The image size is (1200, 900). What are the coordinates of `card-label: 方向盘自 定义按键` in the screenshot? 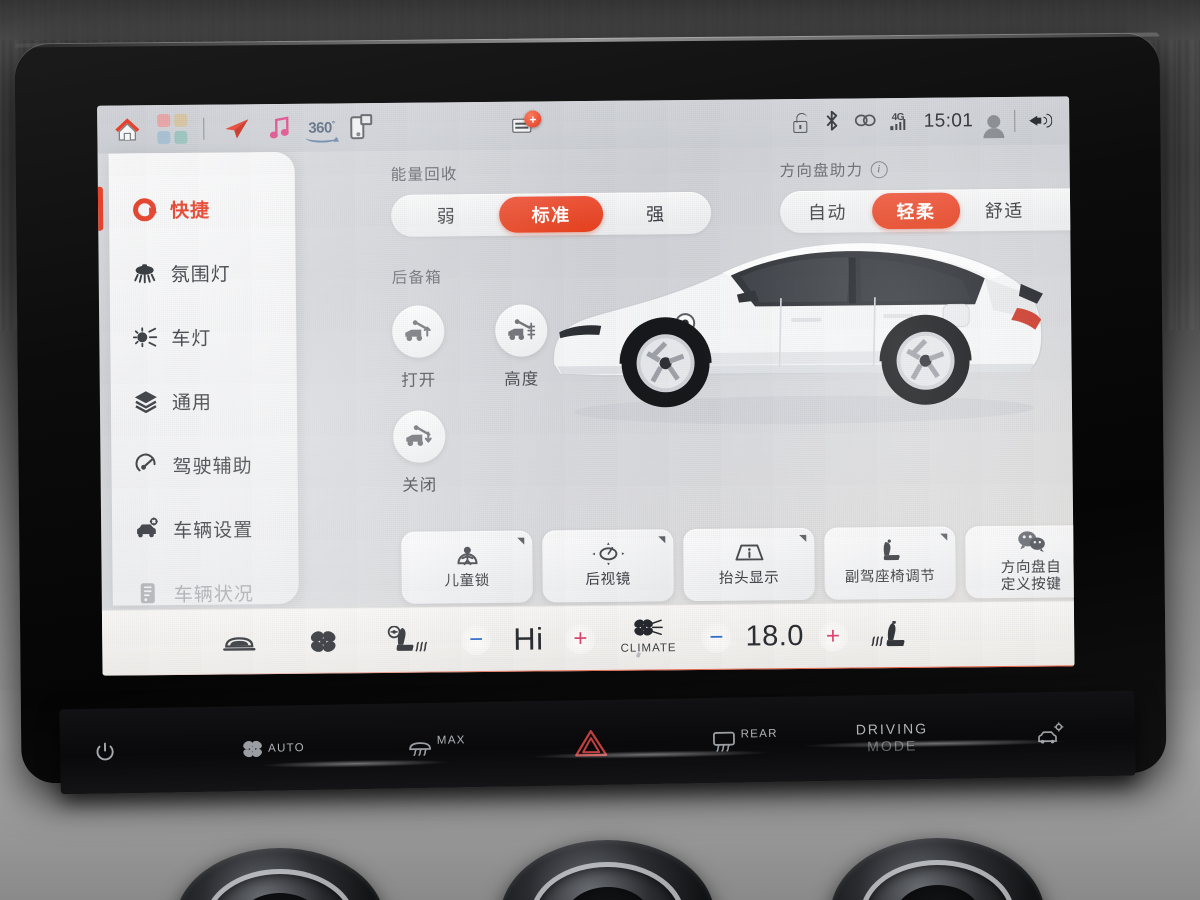 It's located at (1031, 576).